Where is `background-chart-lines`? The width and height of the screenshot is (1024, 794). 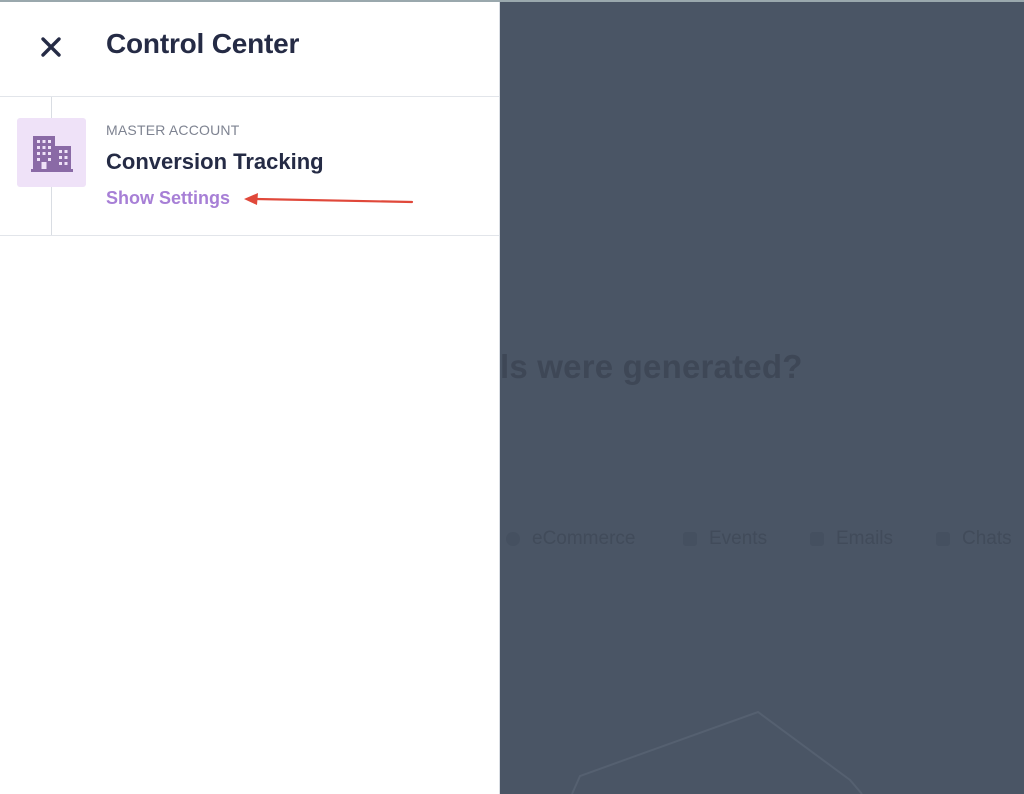 background-chart-lines is located at coordinates (717, 752).